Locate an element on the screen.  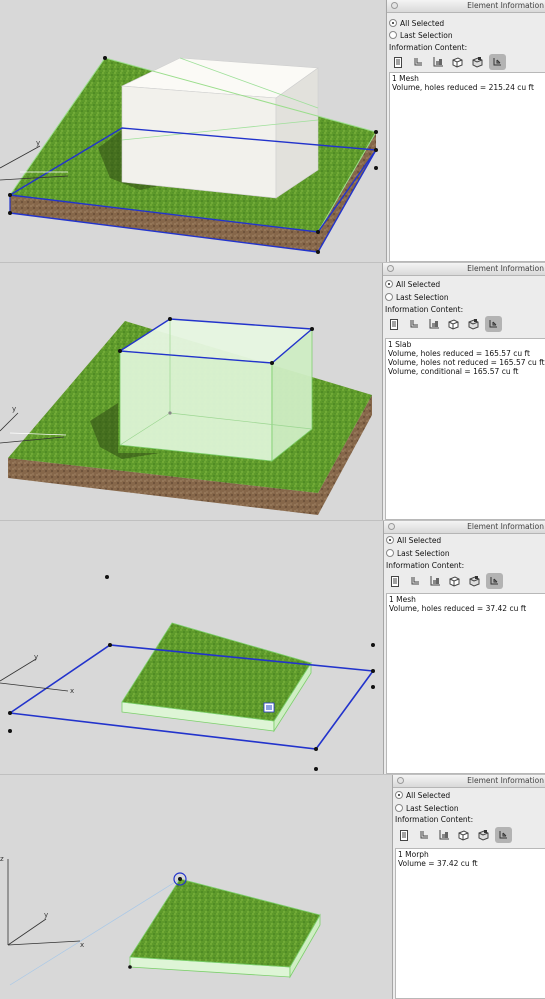
z-axis-label: z is located at coordinates (2, 859).